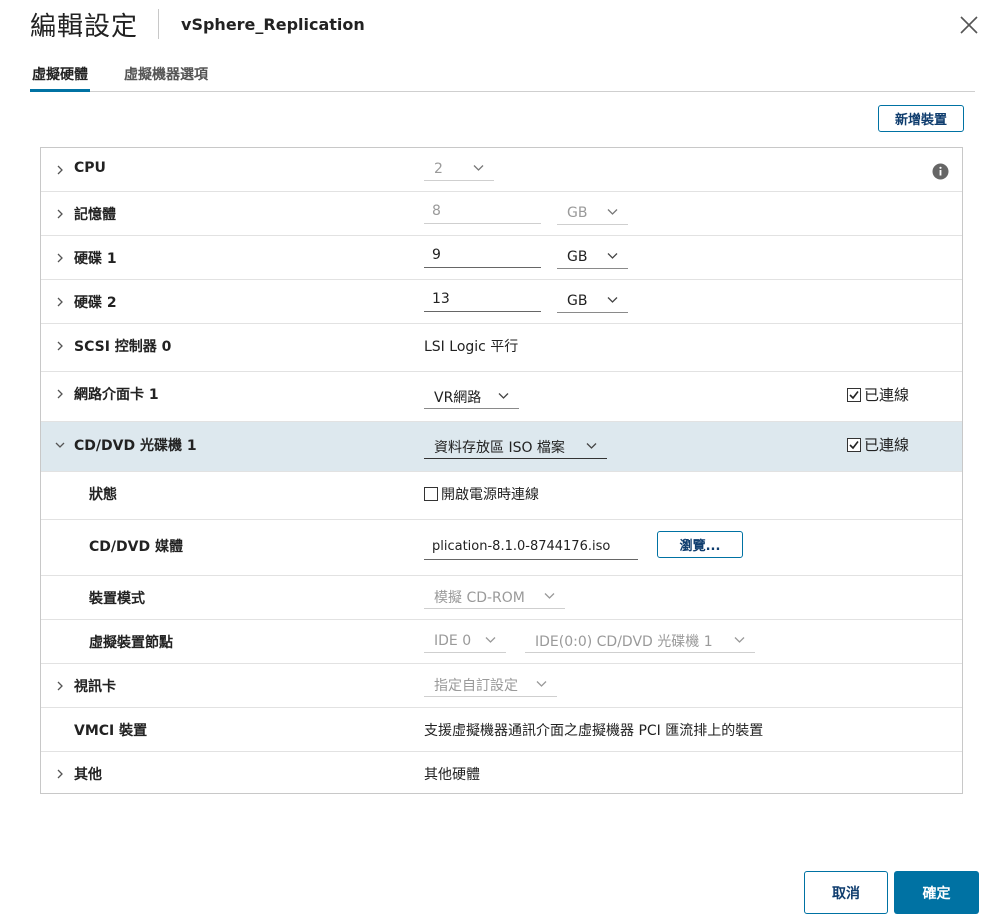  What do you see at coordinates (501, 772) in the screenshot?
I see `row-other: 其他 其他硬體` at bounding box center [501, 772].